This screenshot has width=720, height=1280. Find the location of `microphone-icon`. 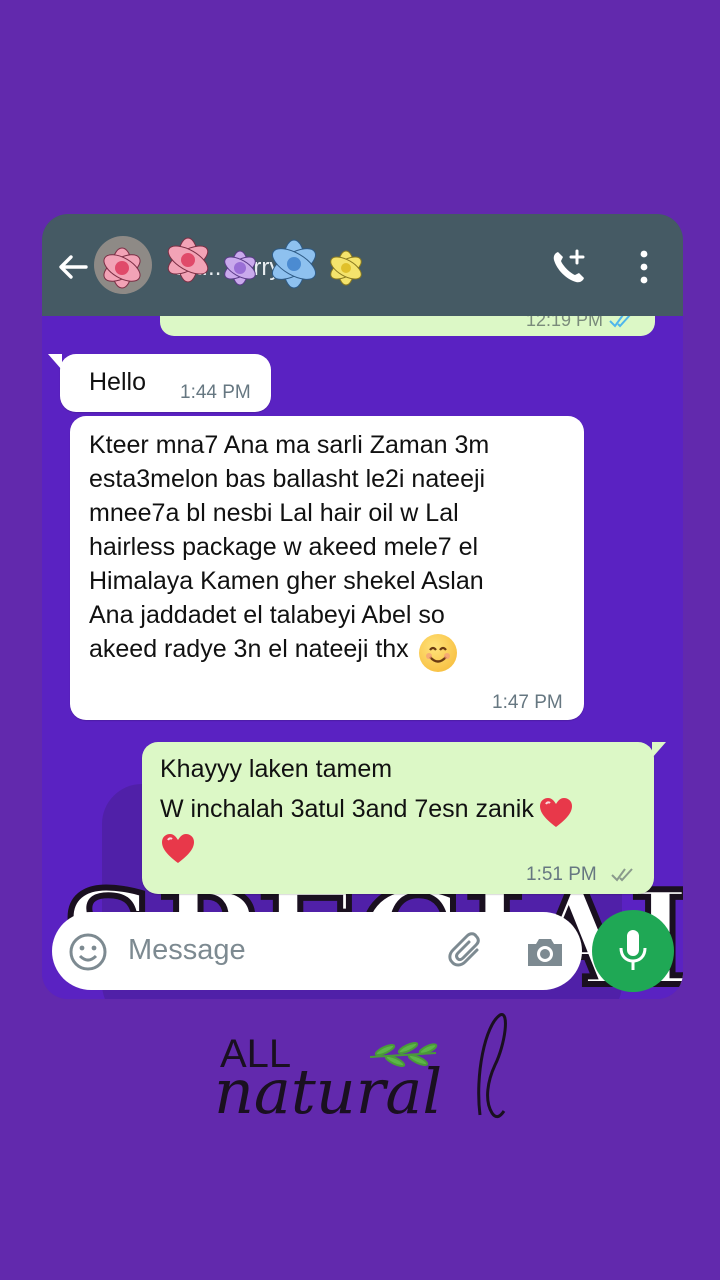

microphone-icon is located at coordinates (633, 950).